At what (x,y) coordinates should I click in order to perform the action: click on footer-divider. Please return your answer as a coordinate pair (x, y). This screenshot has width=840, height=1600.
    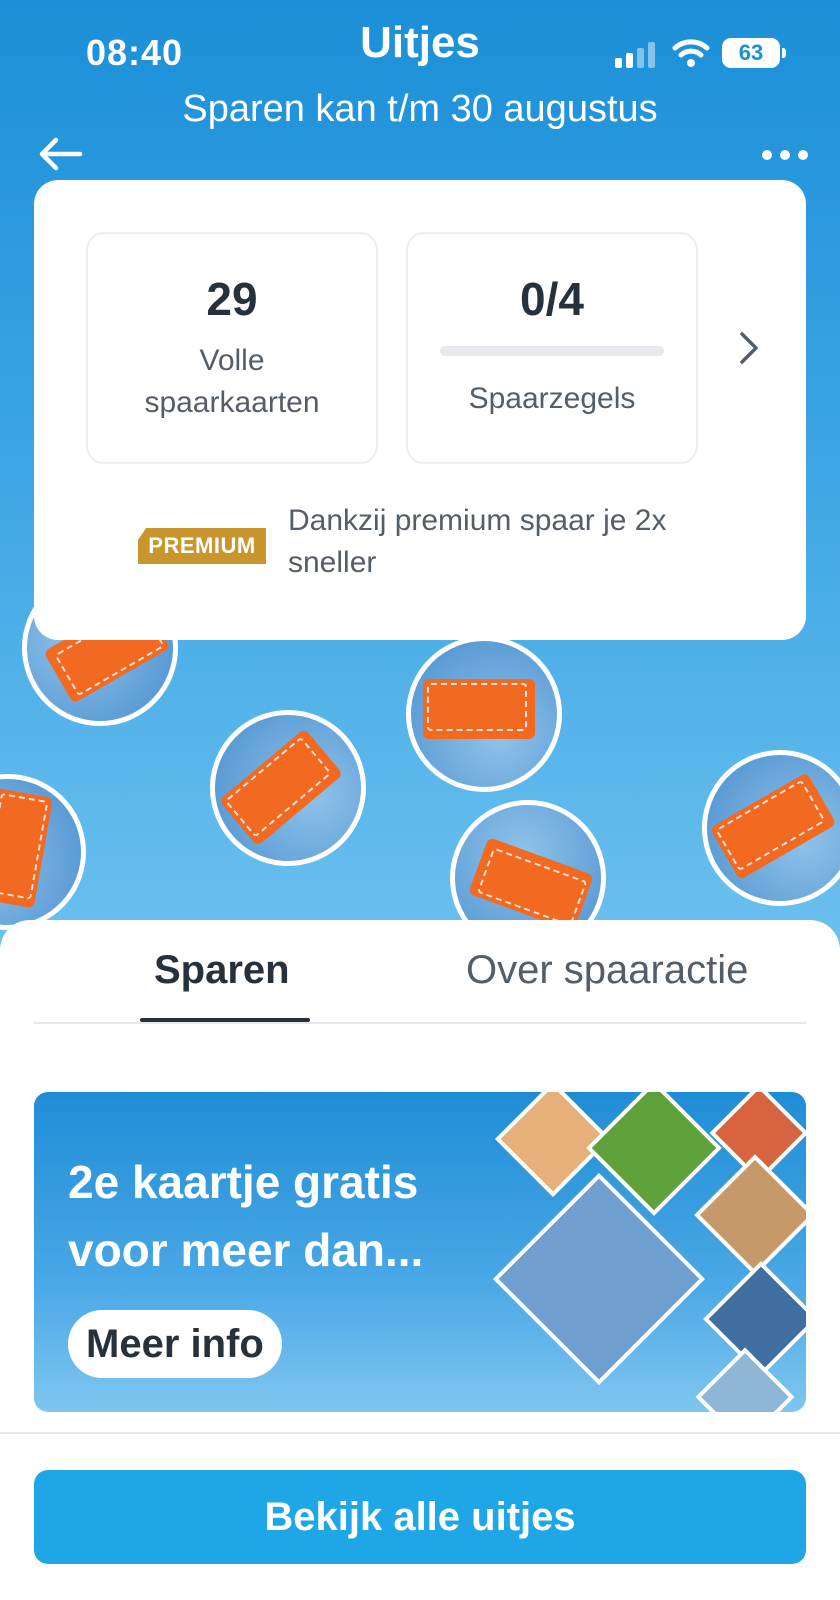
    Looking at the image, I should click on (420, 1433).